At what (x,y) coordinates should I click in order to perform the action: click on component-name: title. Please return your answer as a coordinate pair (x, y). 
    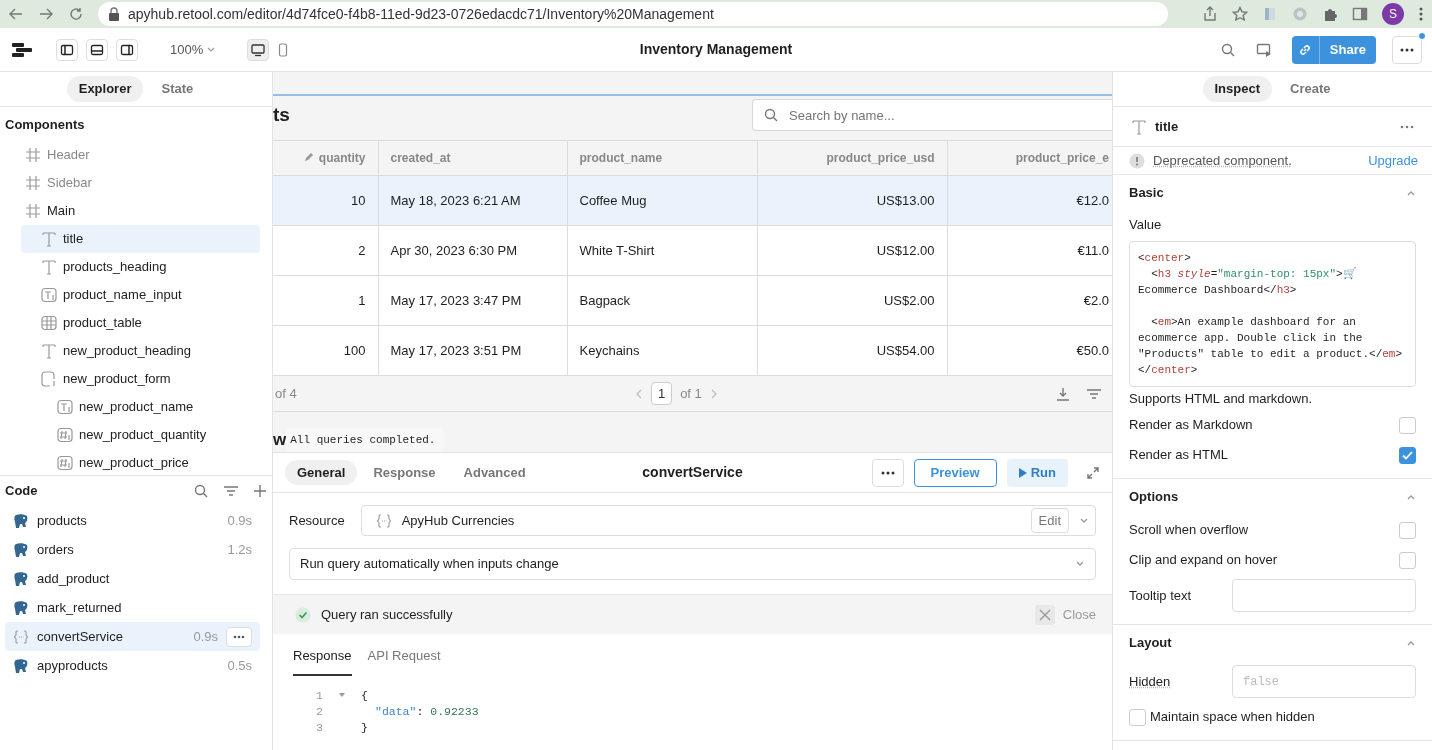
    Looking at the image, I should click on (1167, 126).